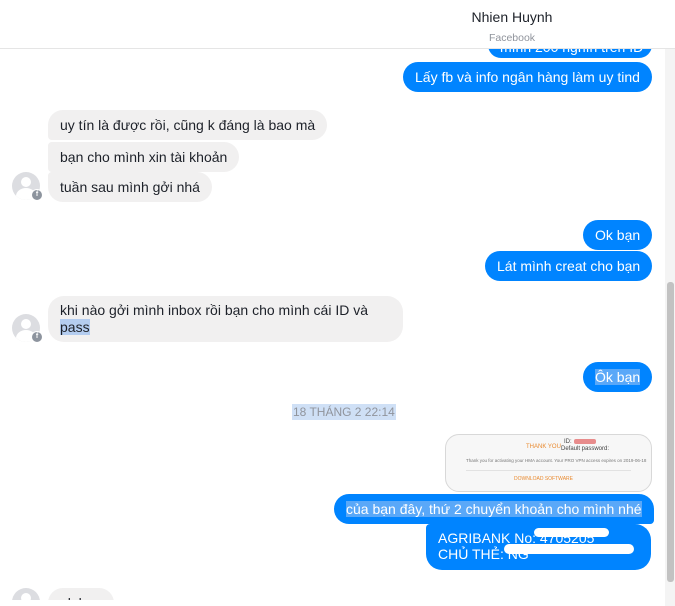  What do you see at coordinates (543, 447) in the screenshot?
I see `image-thank-text: THANK YOU` at bounding box center [543, 447].